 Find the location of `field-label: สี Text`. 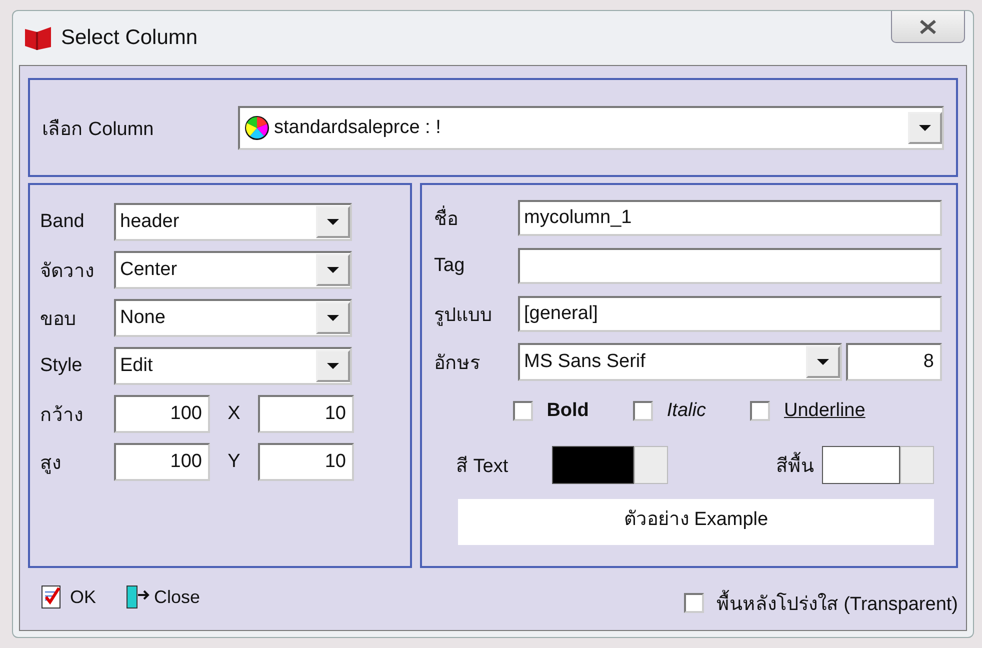

field-label: สี Text is located at coordinates (483, 466).